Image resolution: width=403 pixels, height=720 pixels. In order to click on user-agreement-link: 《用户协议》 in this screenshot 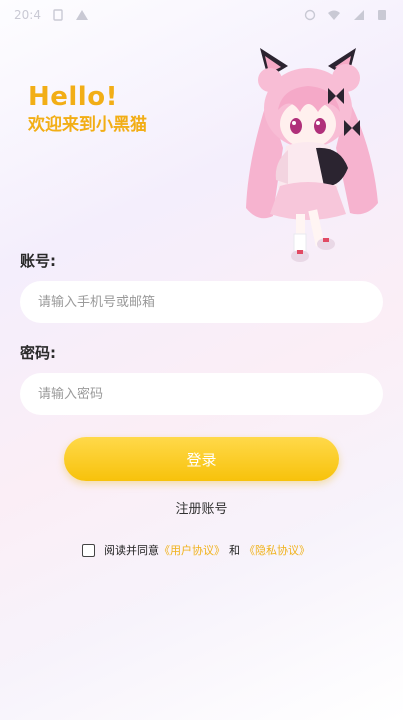, I will do `click(192, 550)`.